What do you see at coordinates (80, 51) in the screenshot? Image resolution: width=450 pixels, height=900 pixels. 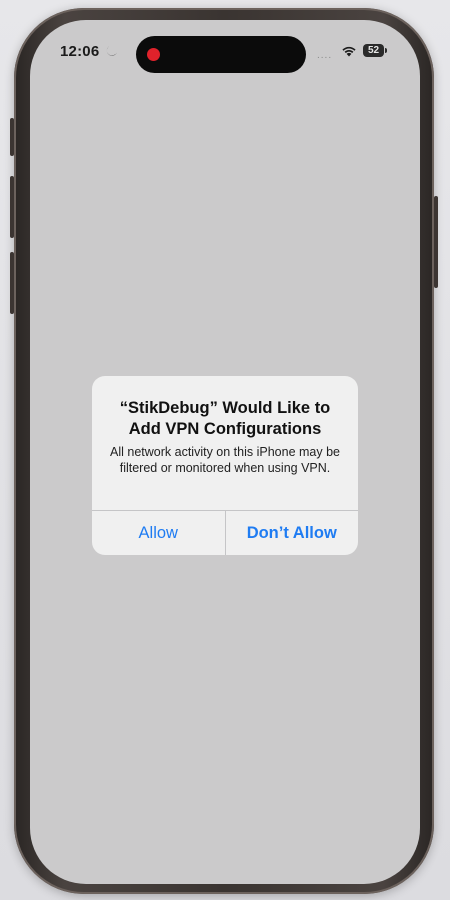 I see `status-time: 12:06` at bounding box center [80, 51].